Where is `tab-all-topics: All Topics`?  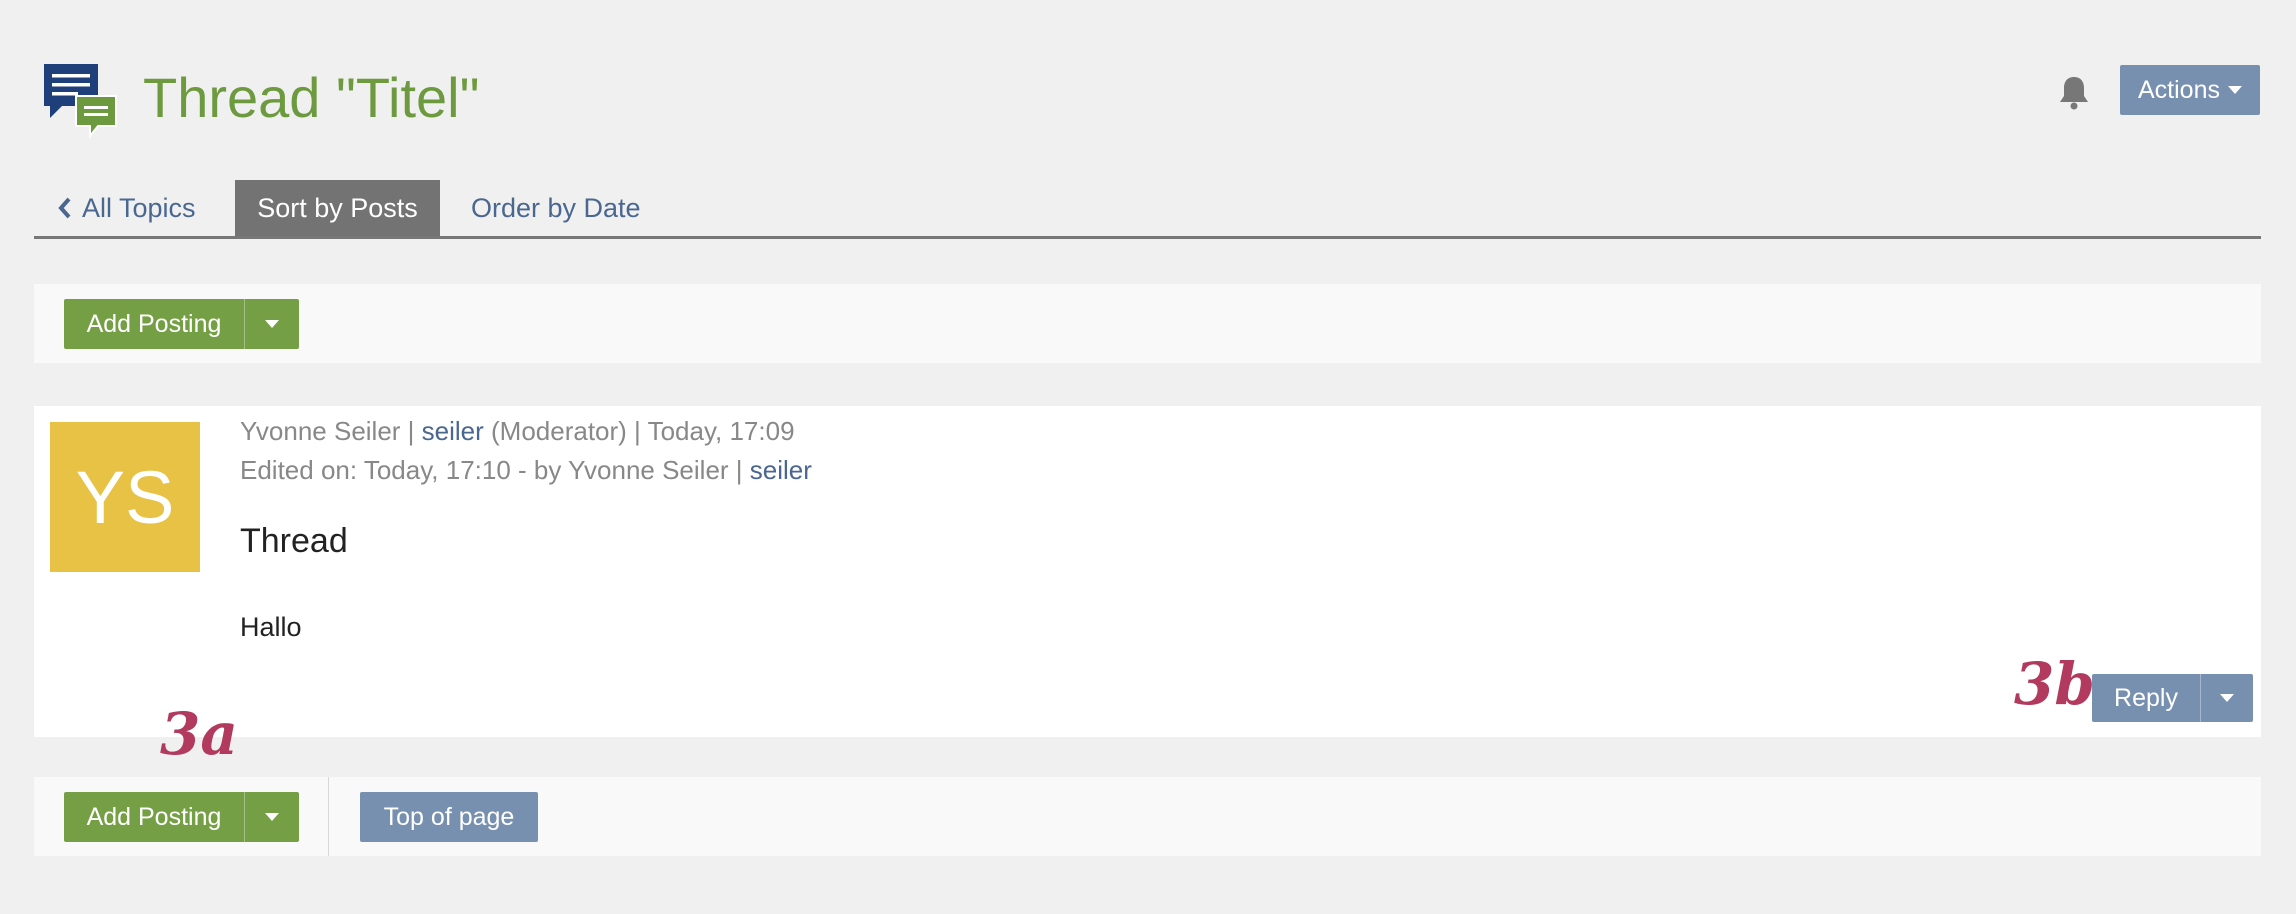 tab-all-topics: All Topics is located at coordinates (127, 208).